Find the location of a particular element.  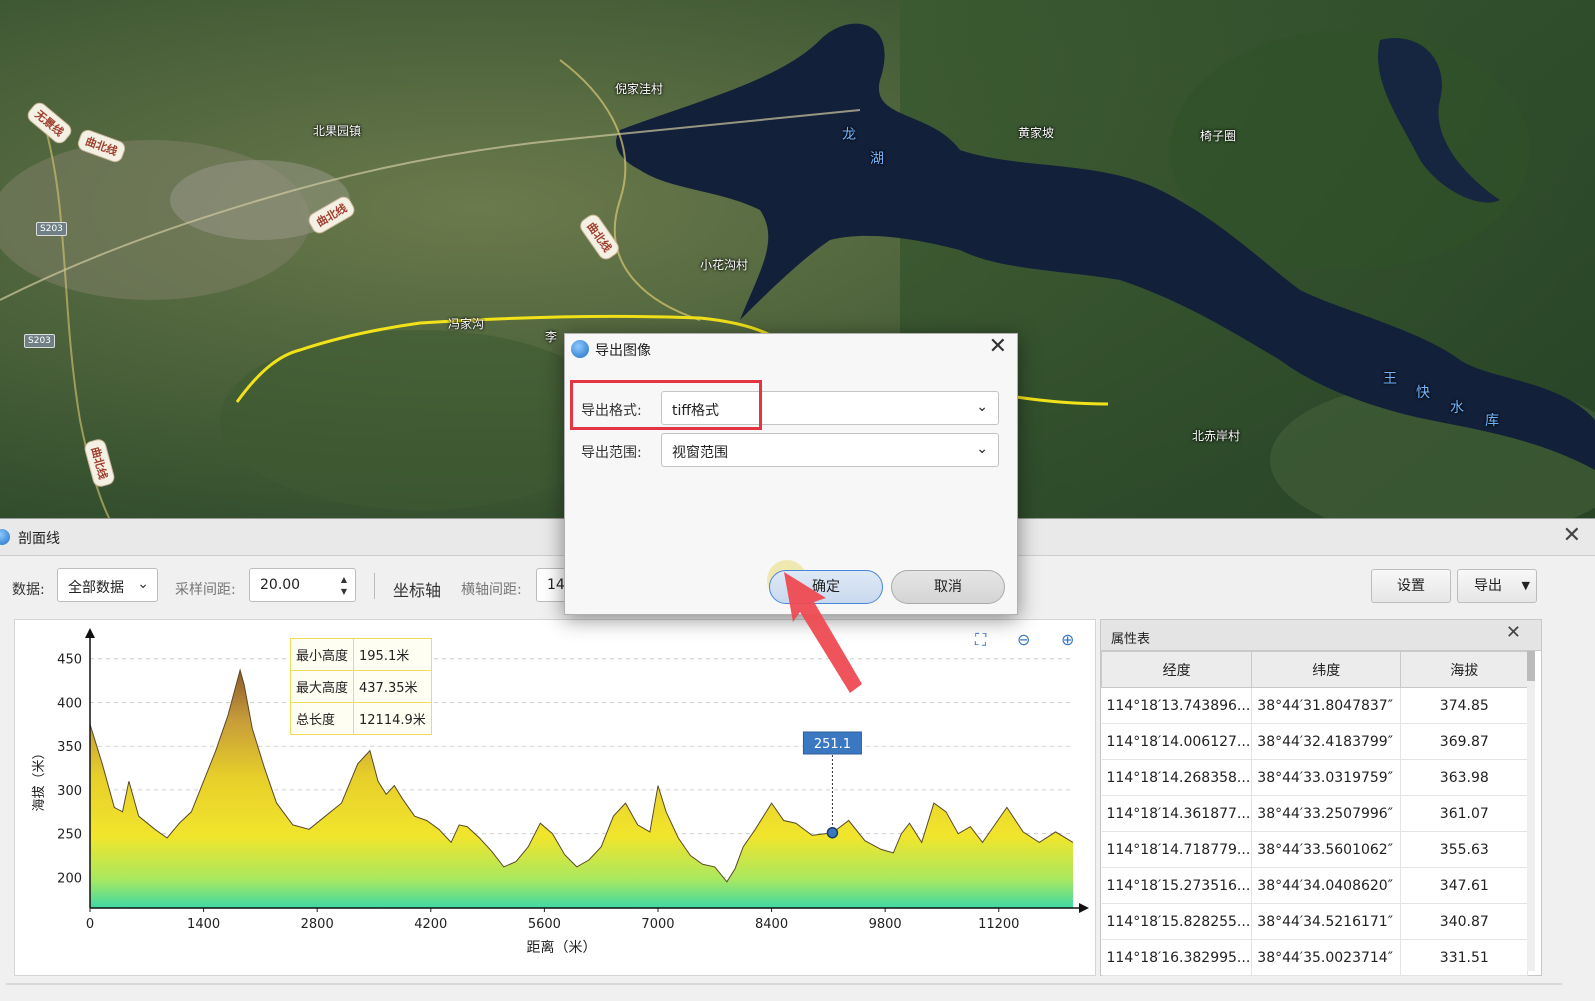

table-cell: 38°44′33.0319759″ is located at coordinates (1326, 777).